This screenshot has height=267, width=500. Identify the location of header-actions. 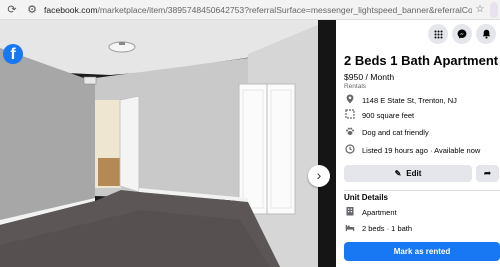
(462, 34).